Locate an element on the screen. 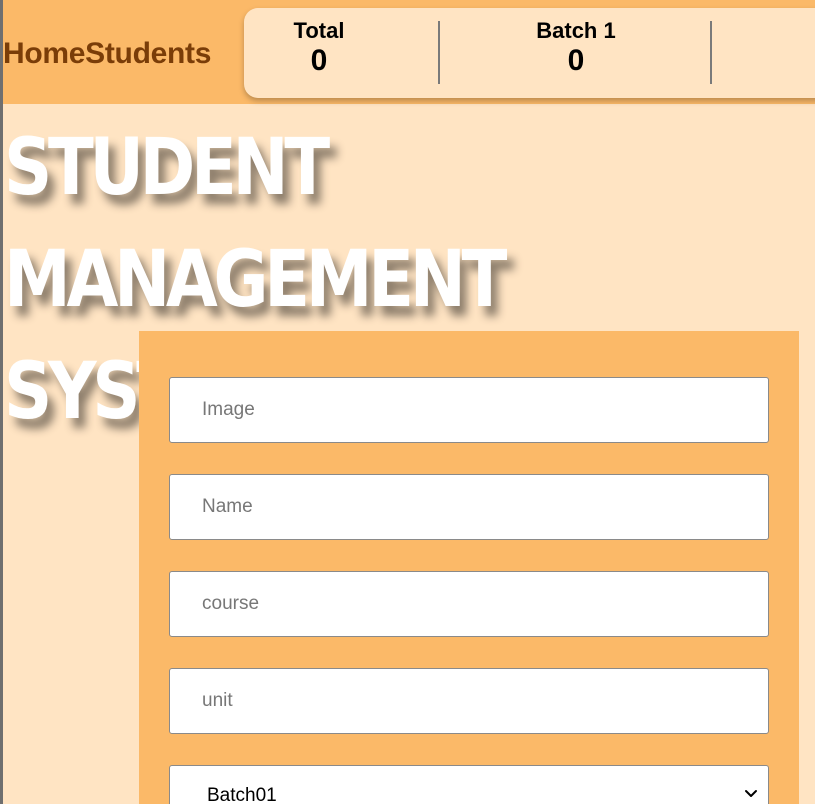  batch-select-value: Batch01 is located at coordinates (242, 794).